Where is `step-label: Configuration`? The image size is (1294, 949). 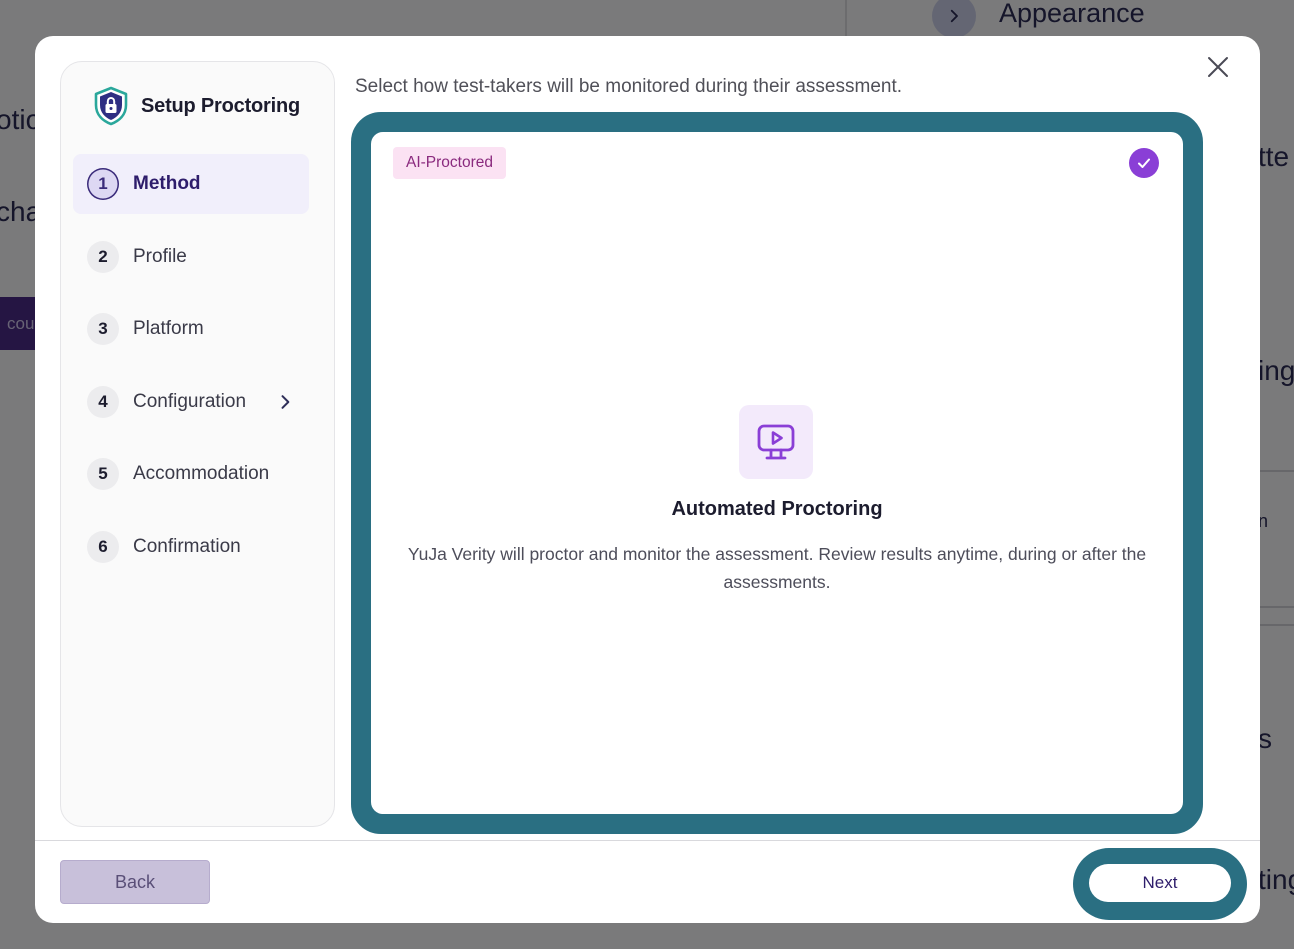
step-label: Configuration is located at coordinates (190, 401).